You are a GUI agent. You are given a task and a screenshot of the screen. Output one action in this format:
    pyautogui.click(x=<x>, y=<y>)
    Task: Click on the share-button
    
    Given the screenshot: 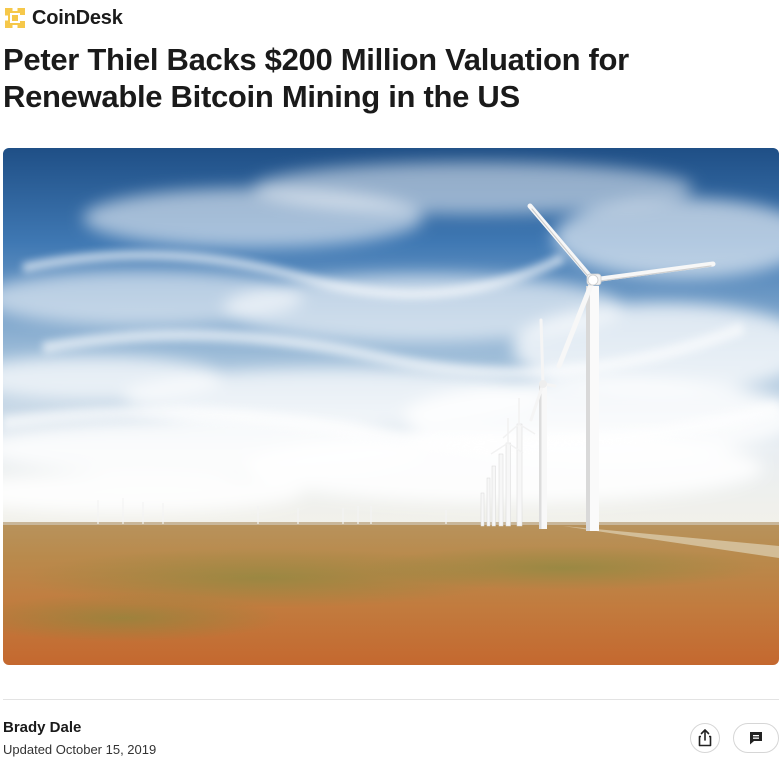 What is the action you would take?
    pyautogui.click(x=705, y=738)
    